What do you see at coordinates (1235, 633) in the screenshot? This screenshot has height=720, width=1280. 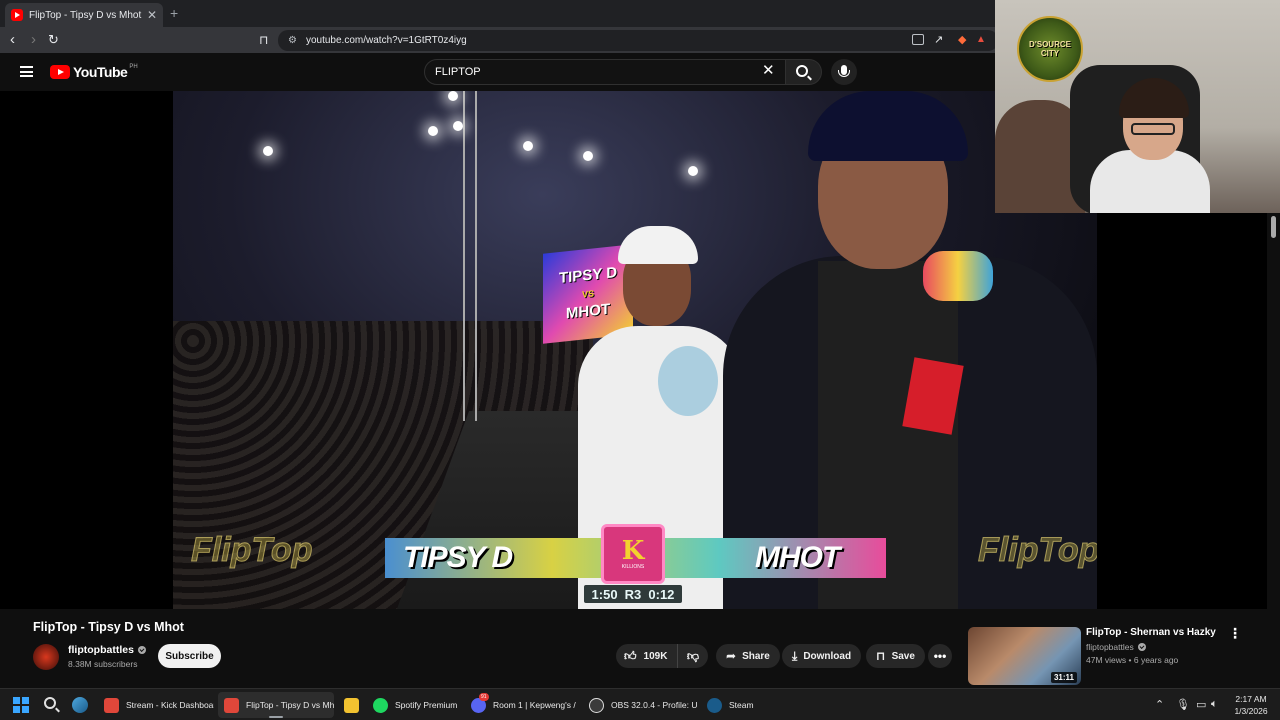 I see `kebab-menu-icon: ⋮` at bounding box center [1235, 633].